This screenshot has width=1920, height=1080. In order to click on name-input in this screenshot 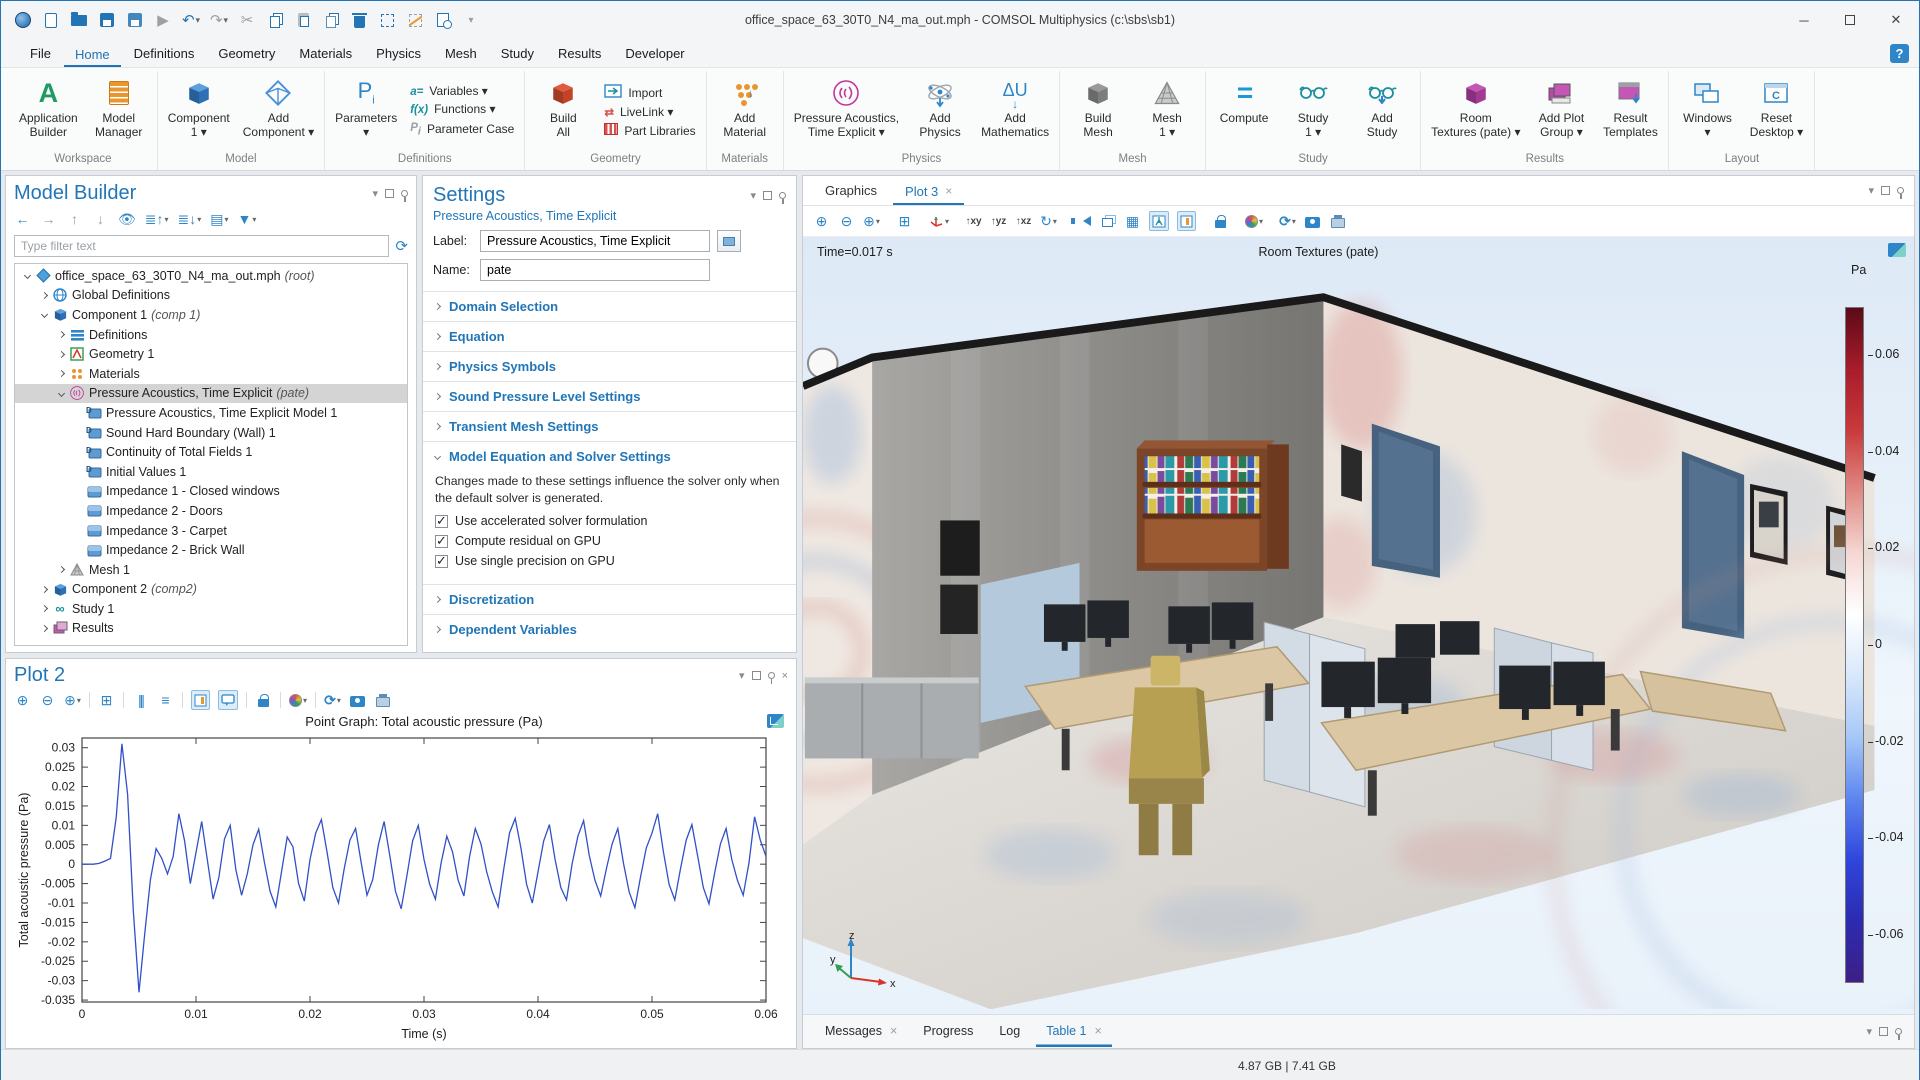, I will do `click(595, 270)`.